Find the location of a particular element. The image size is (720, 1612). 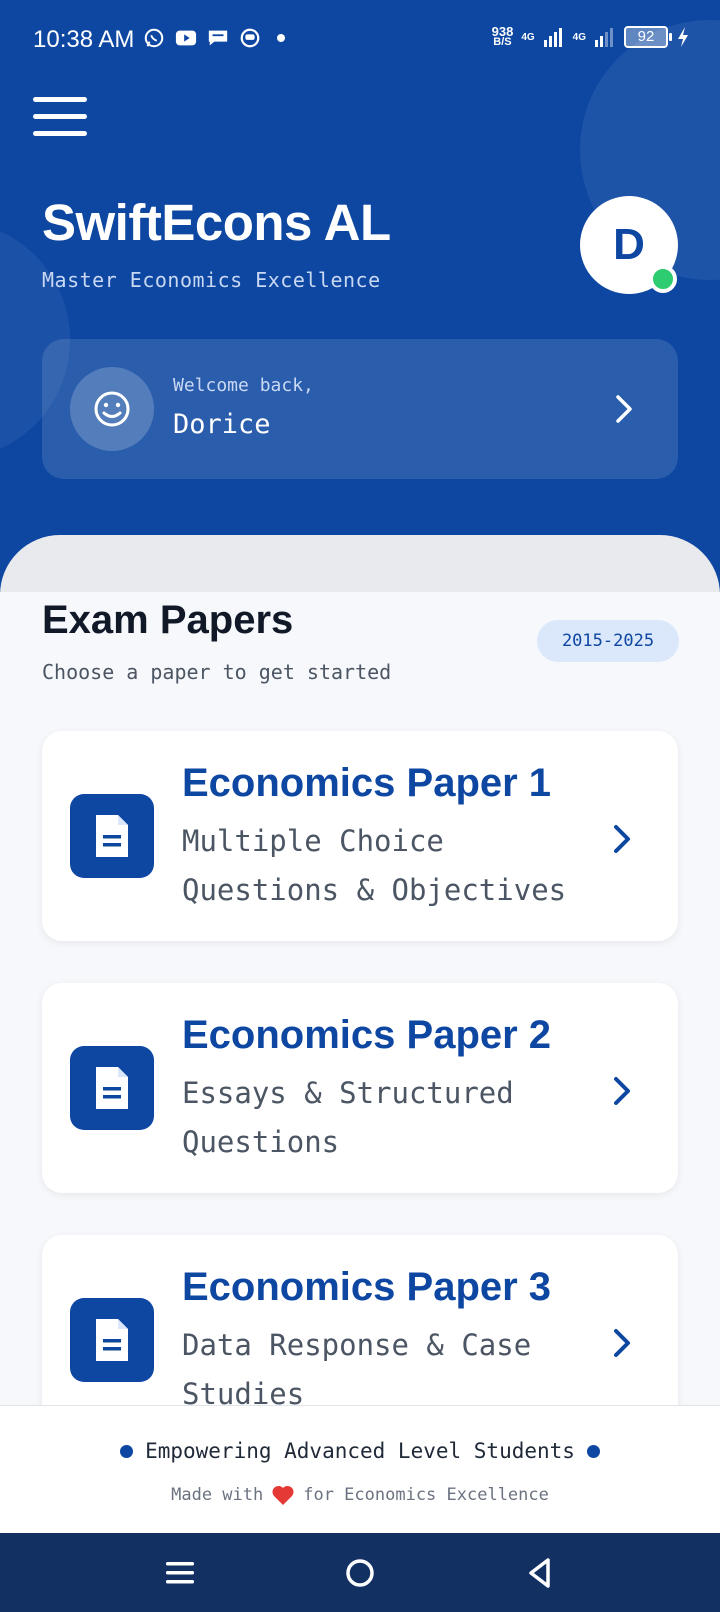

paper-description: Multiple Choice Questions & Objectives is located at coordinates (374, 865).